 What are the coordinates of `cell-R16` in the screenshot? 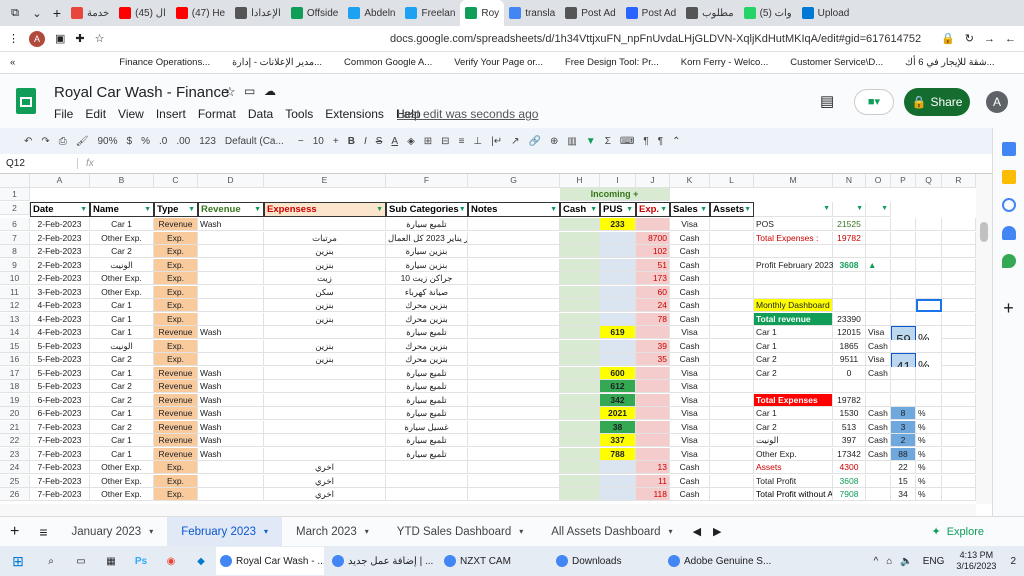 It's located at (959, 359).